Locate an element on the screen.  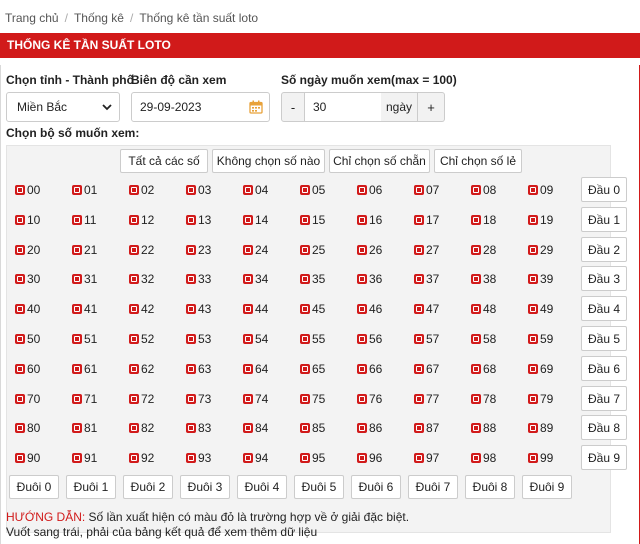
number-checkbox-94: 94 is located at coordinates (255, 458).